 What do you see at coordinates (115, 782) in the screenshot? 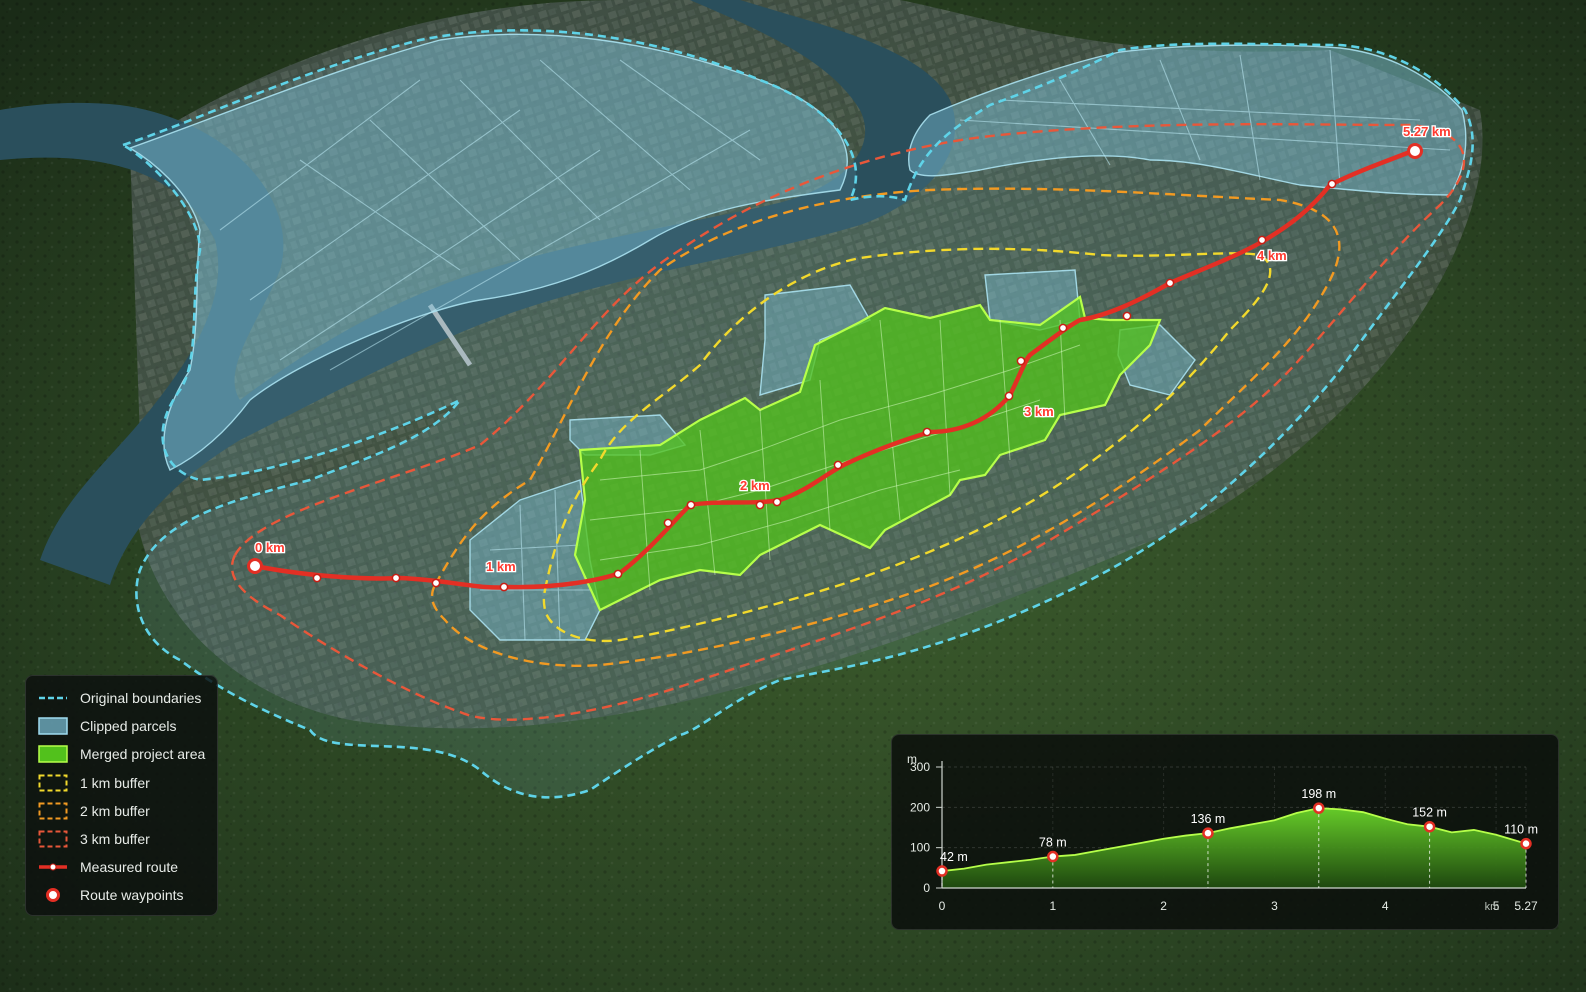
I see `legend-label: 1 km buffer` at bounding box center [115, 782].